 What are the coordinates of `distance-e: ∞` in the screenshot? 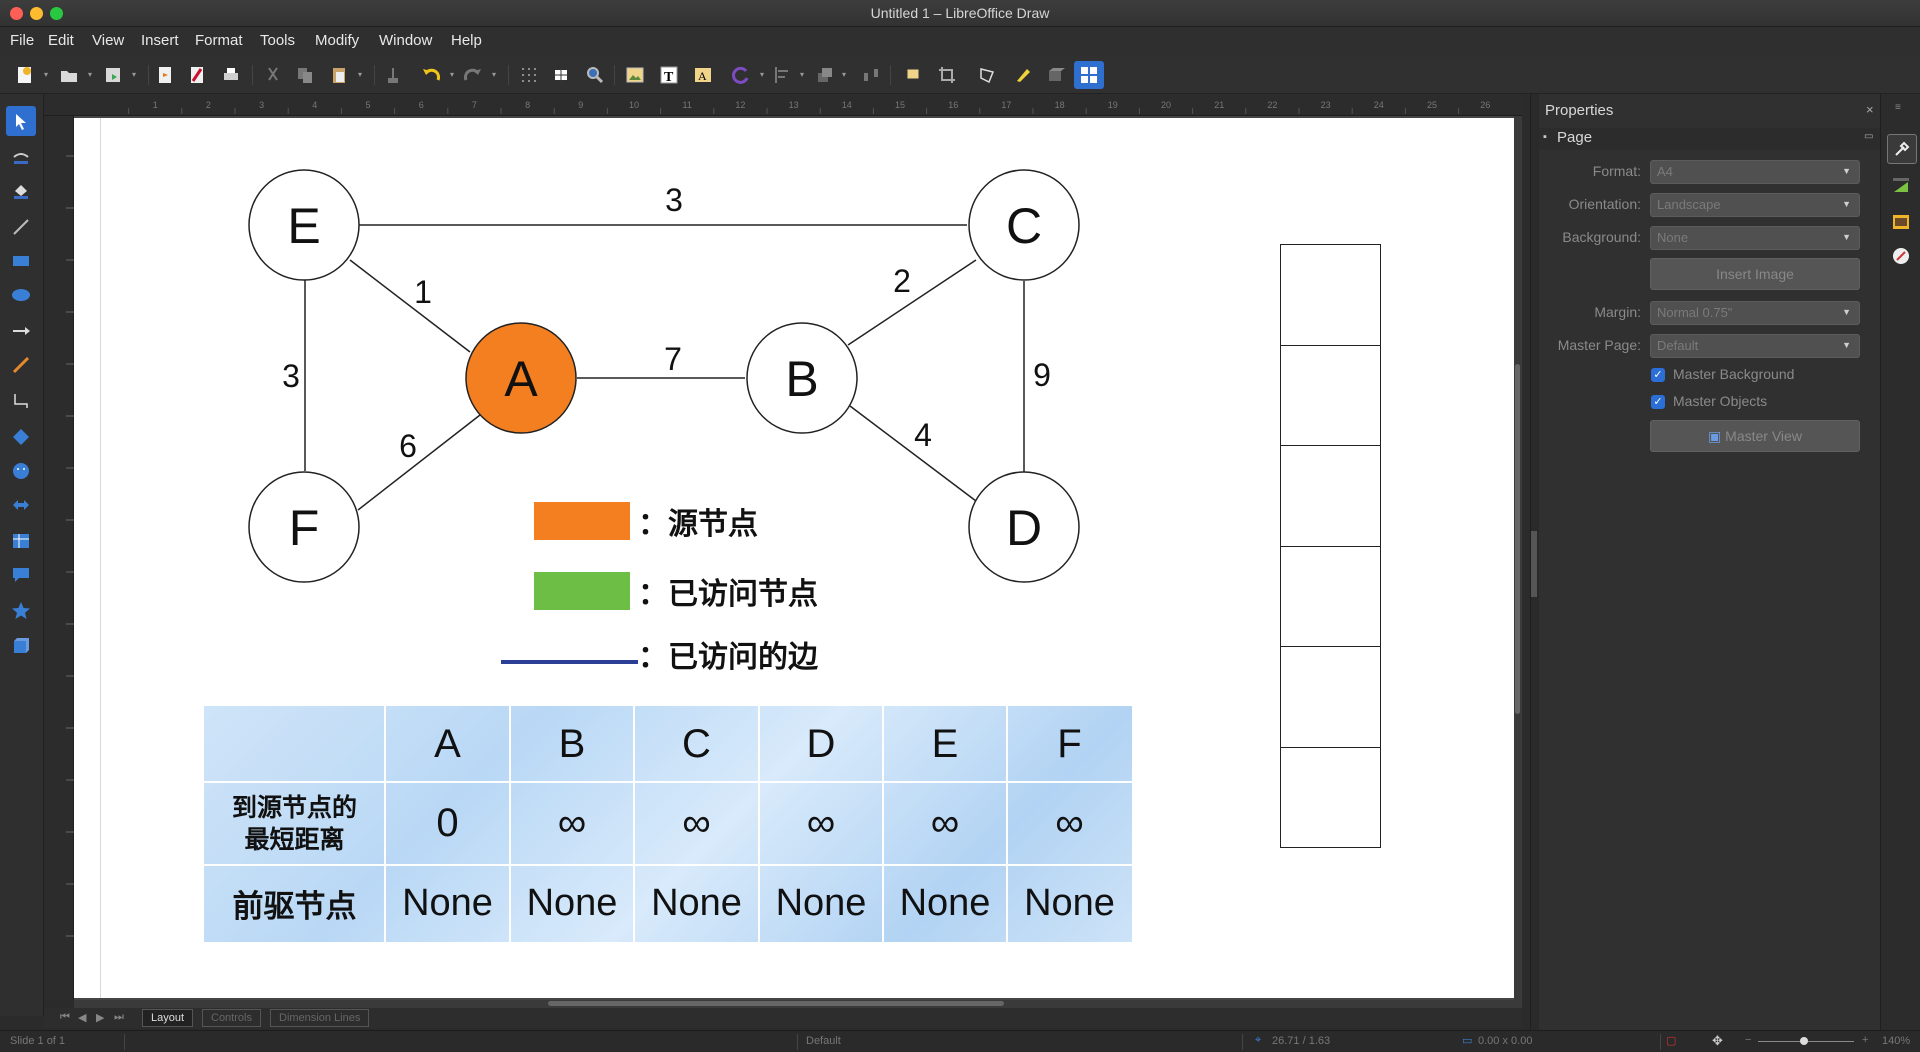 It's located at (945, 823).